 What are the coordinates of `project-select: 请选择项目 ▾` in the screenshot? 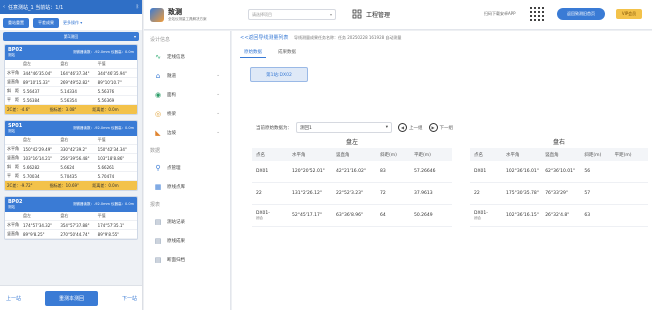 It's located at (292, 14).